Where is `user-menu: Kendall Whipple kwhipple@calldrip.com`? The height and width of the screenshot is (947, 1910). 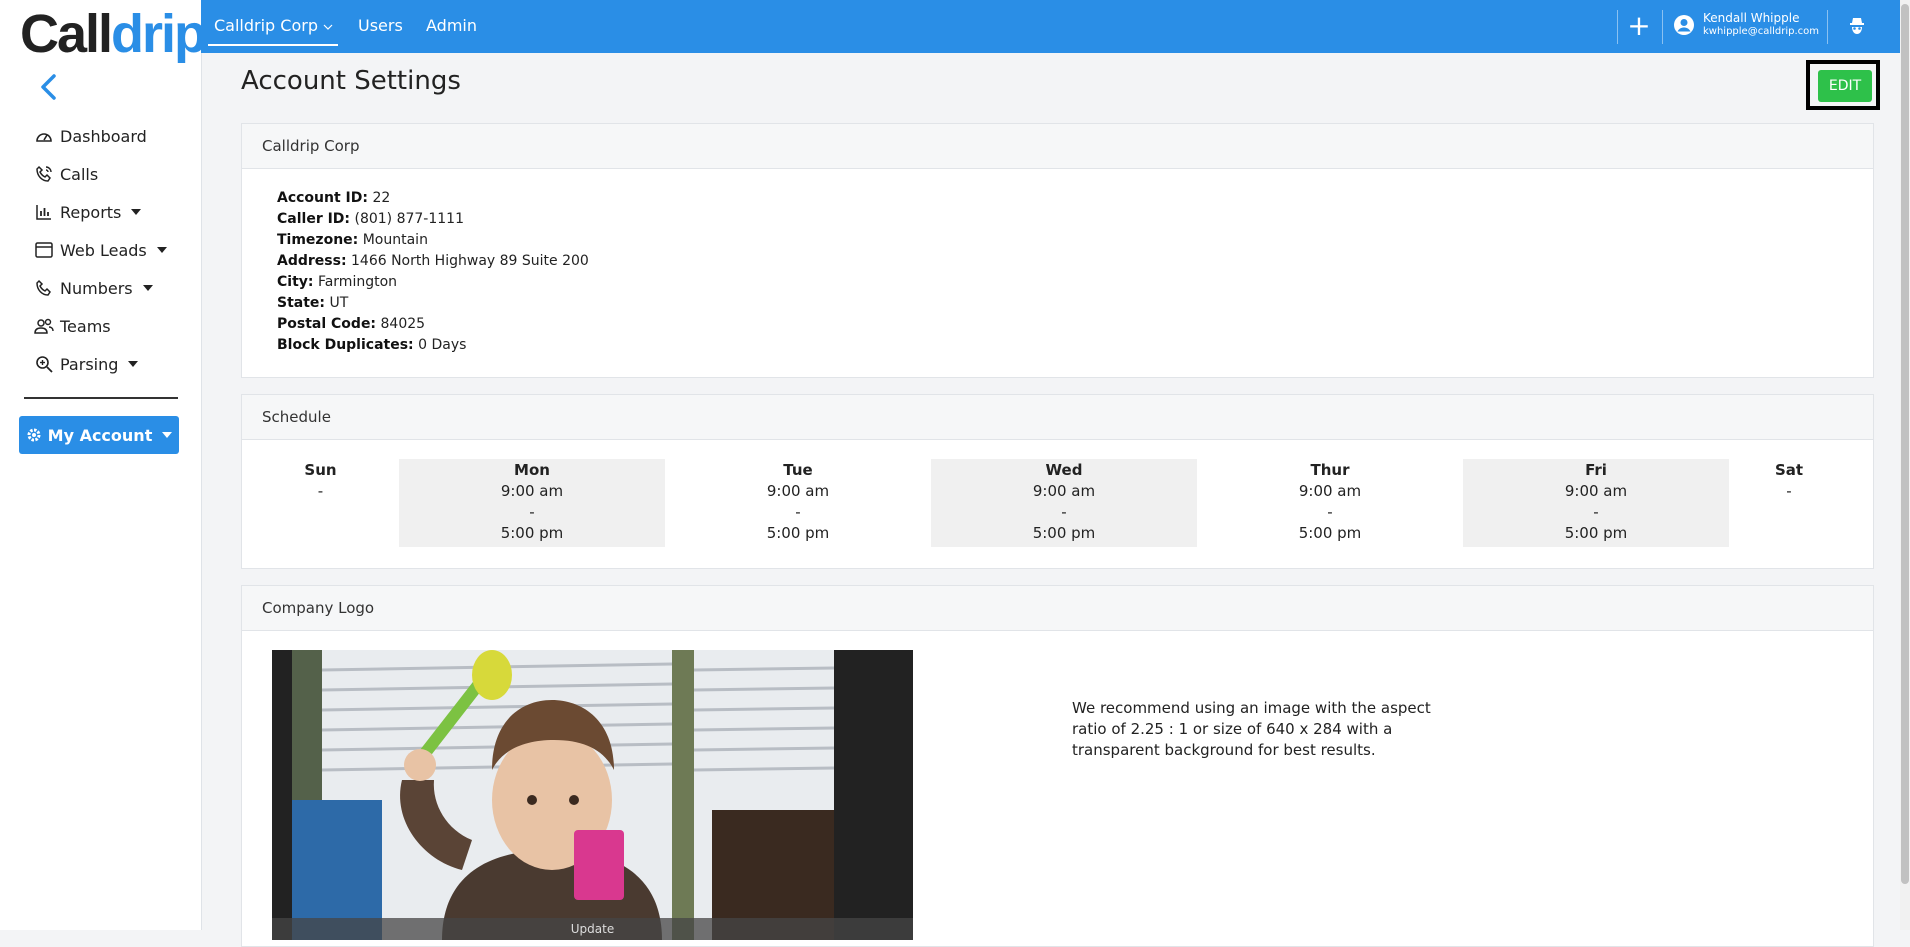 user-menu: Kendall Whipple kwhipple@calldrip.com is located at coordinates (1746, 25).